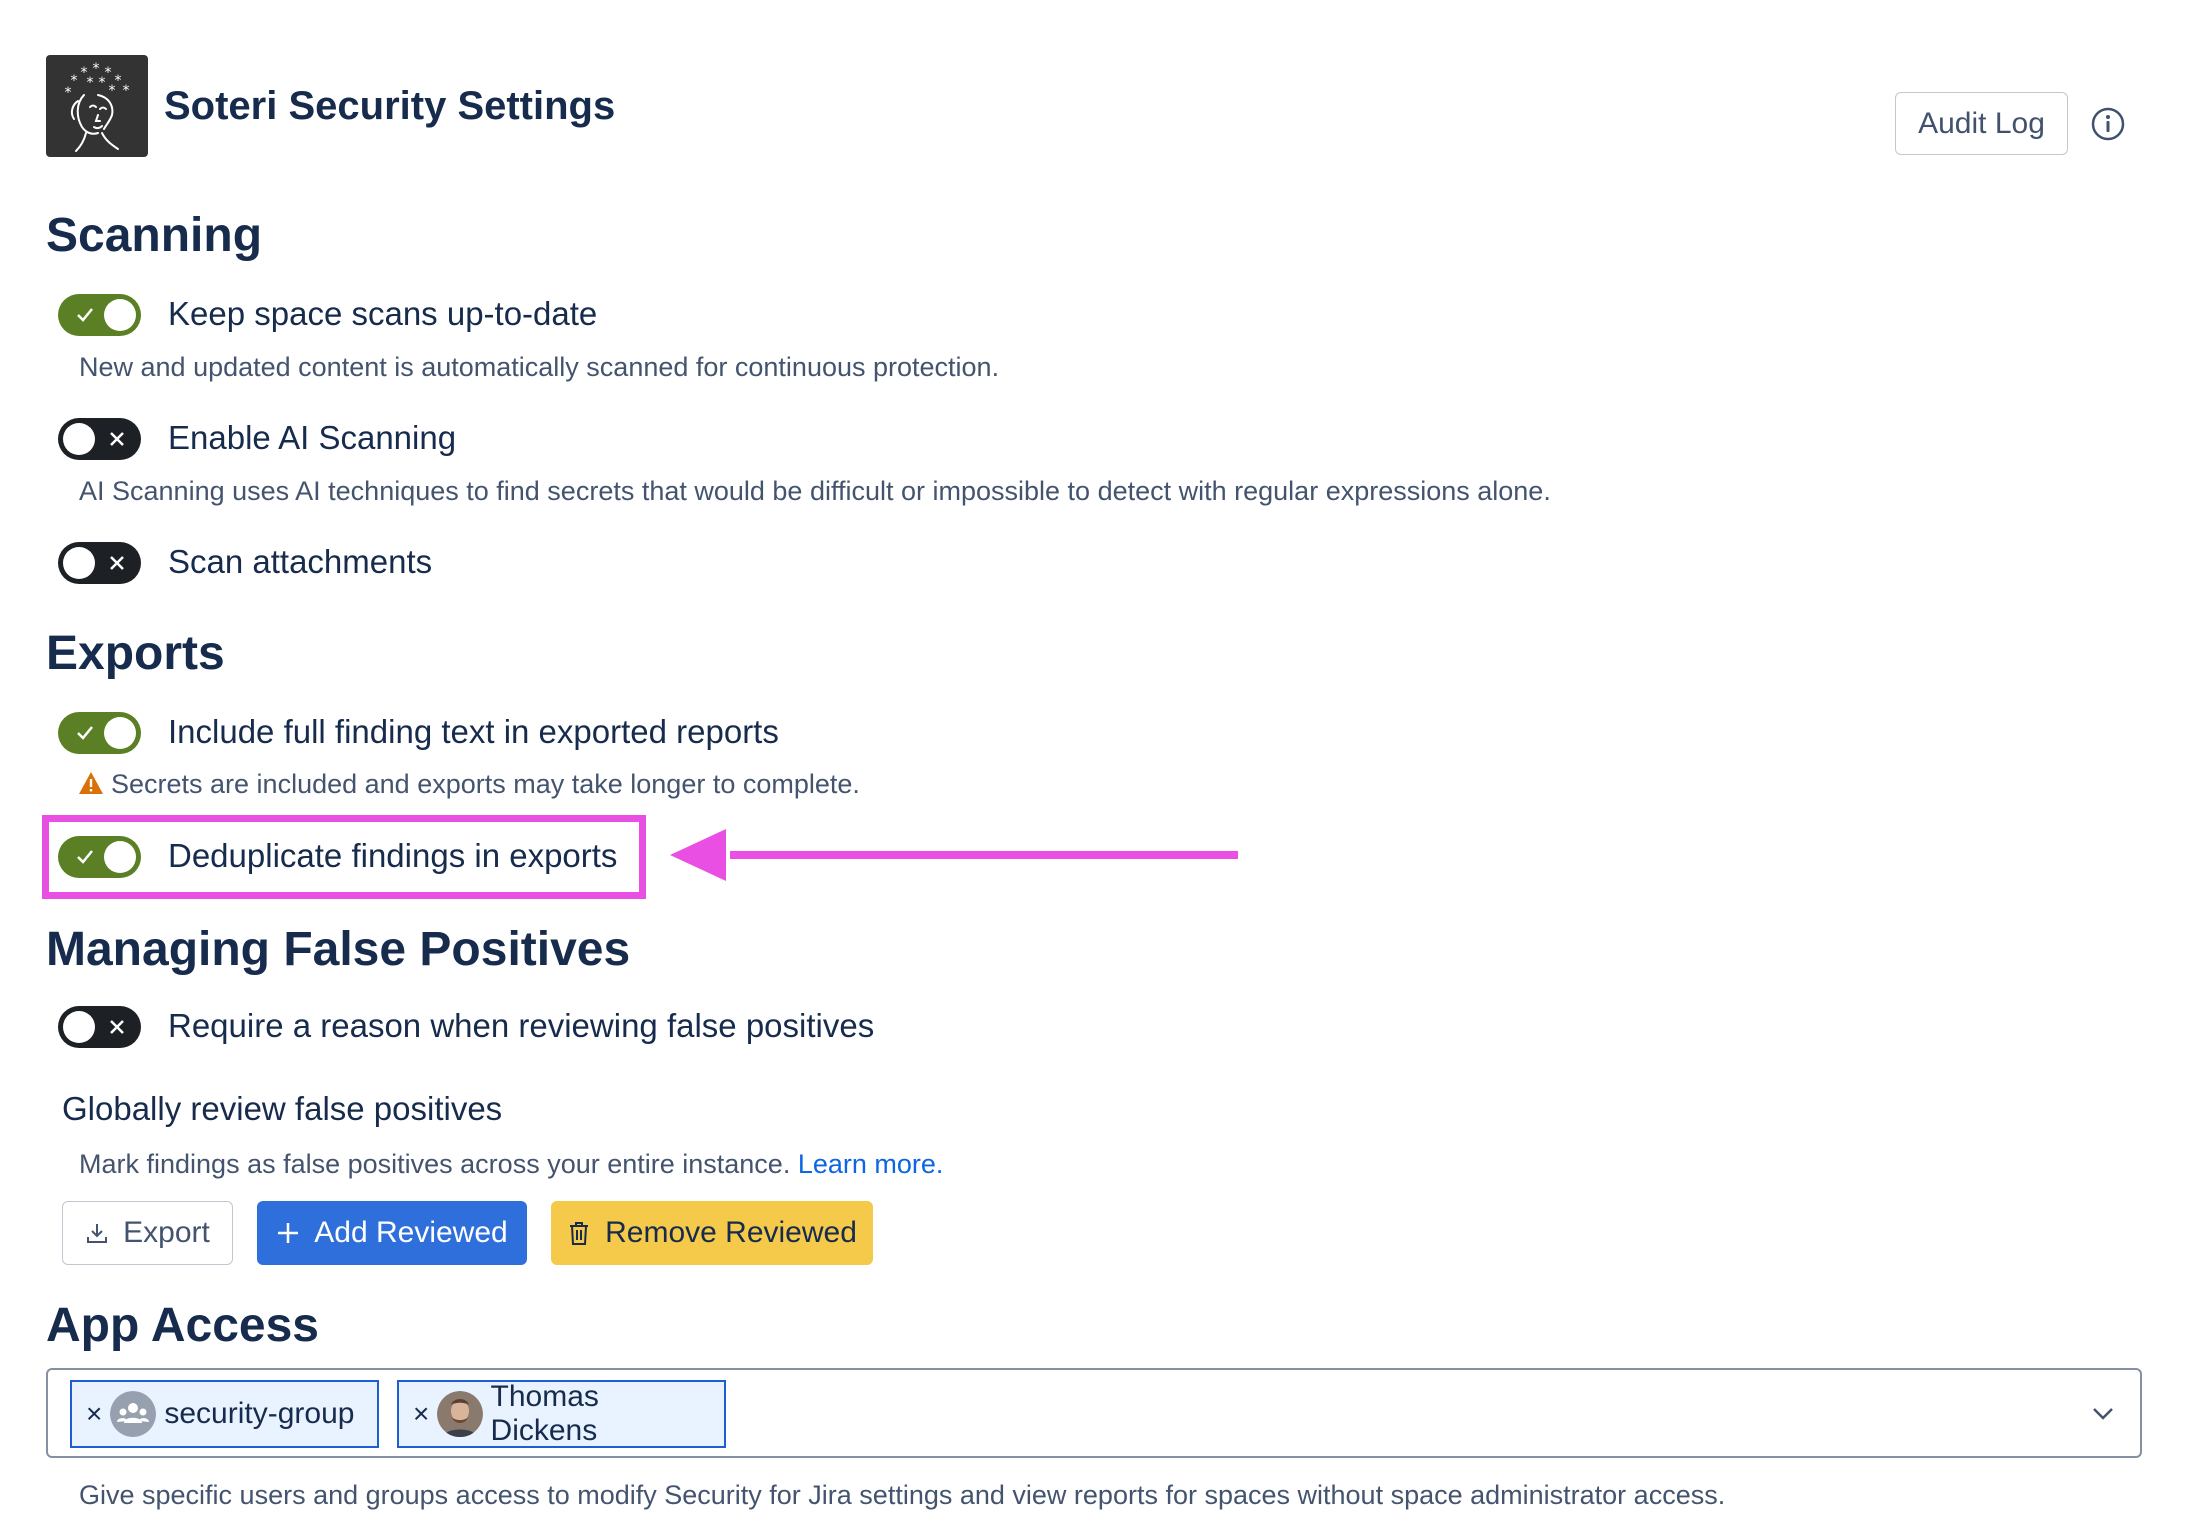 The width and height of the screenshot is (2186, 1540). Describe the element at coordinates (1981, 123) in the screenshot. I see `audit-log-button: Audit Log` at that location.